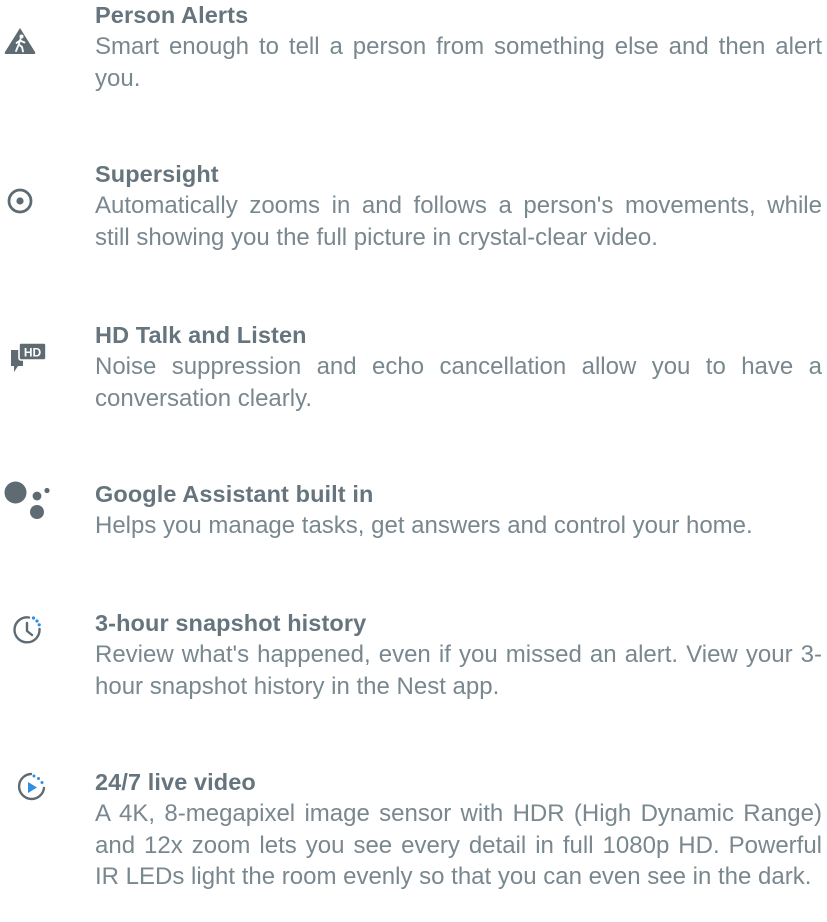 This screenshot has width=827, height=922. What do you see at coordinates (30, 794) in the screenshot?
I see `live-video-play-icon` at bounding box center [30, 794].